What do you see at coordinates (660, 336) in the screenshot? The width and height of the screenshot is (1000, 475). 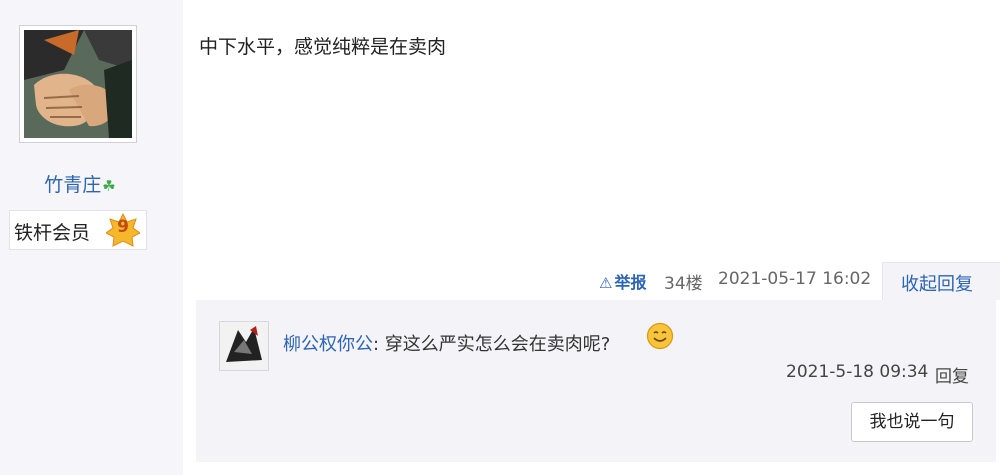 I see `smiley-icon` at bounding box center [660, 336].